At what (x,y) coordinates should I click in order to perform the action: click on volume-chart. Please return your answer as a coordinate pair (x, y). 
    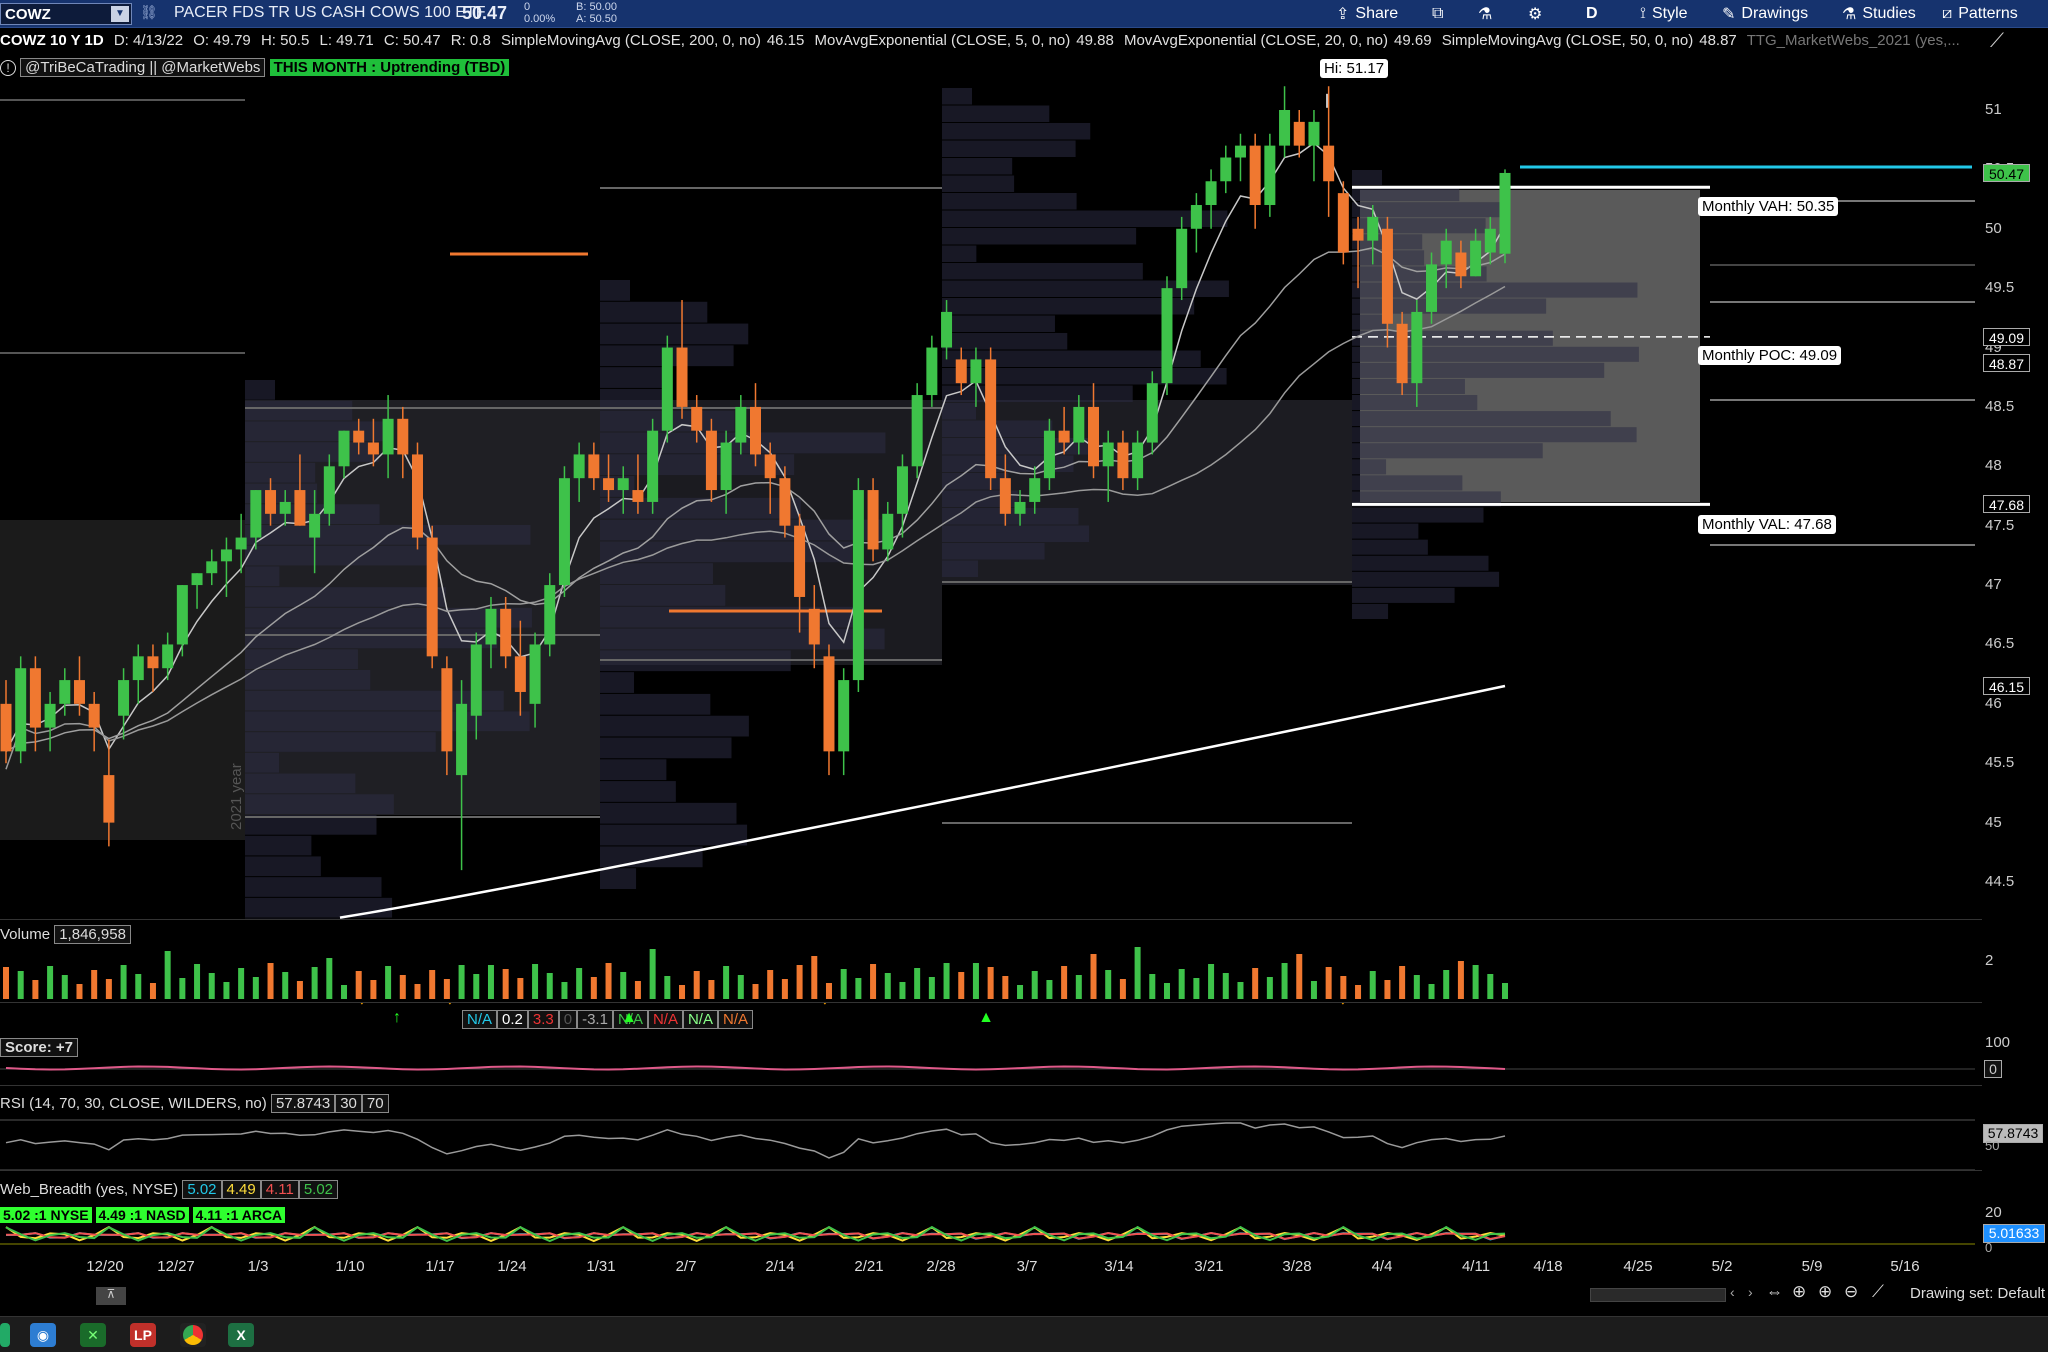
    Looking at the image, I should click on (991, 961).